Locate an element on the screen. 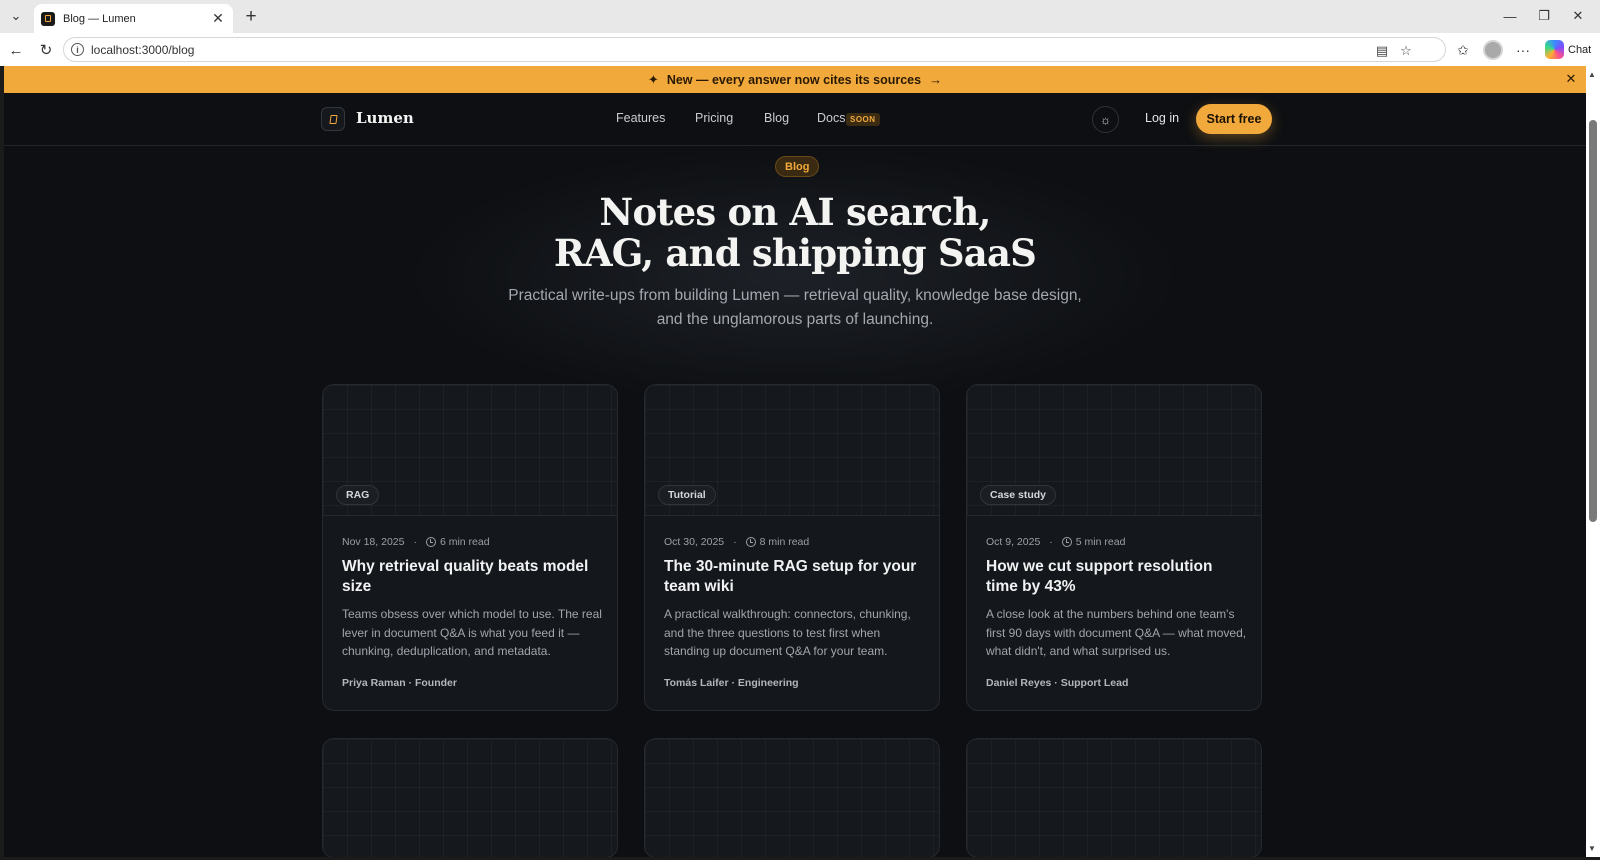  card-author: Priya Raman · Founder is located at coordinates (399, 683).